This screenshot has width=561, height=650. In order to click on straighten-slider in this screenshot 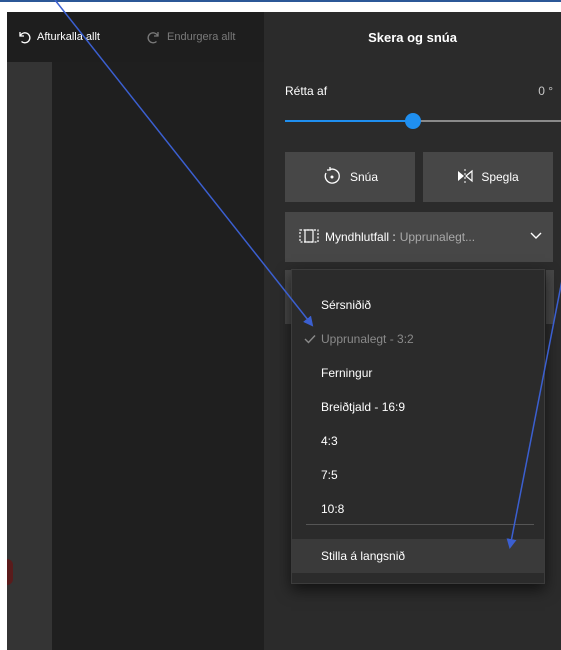, I will do `click(423, 121)`.